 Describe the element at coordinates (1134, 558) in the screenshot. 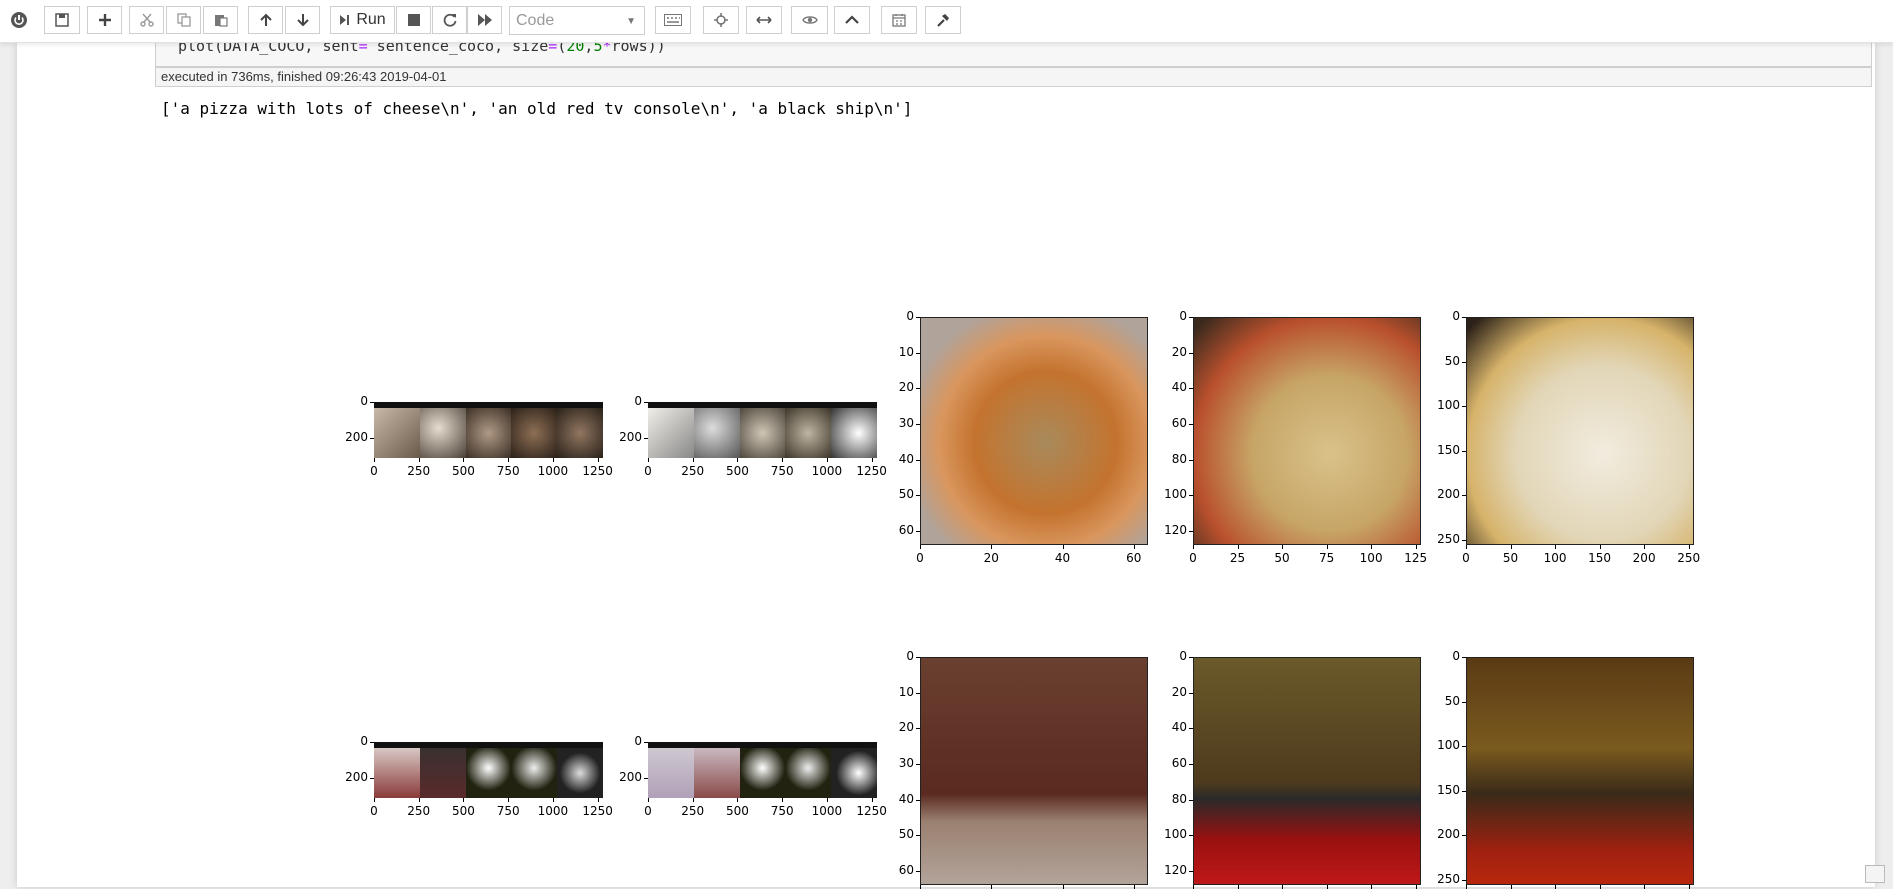

I see `x-tick-label: 60` at that location.